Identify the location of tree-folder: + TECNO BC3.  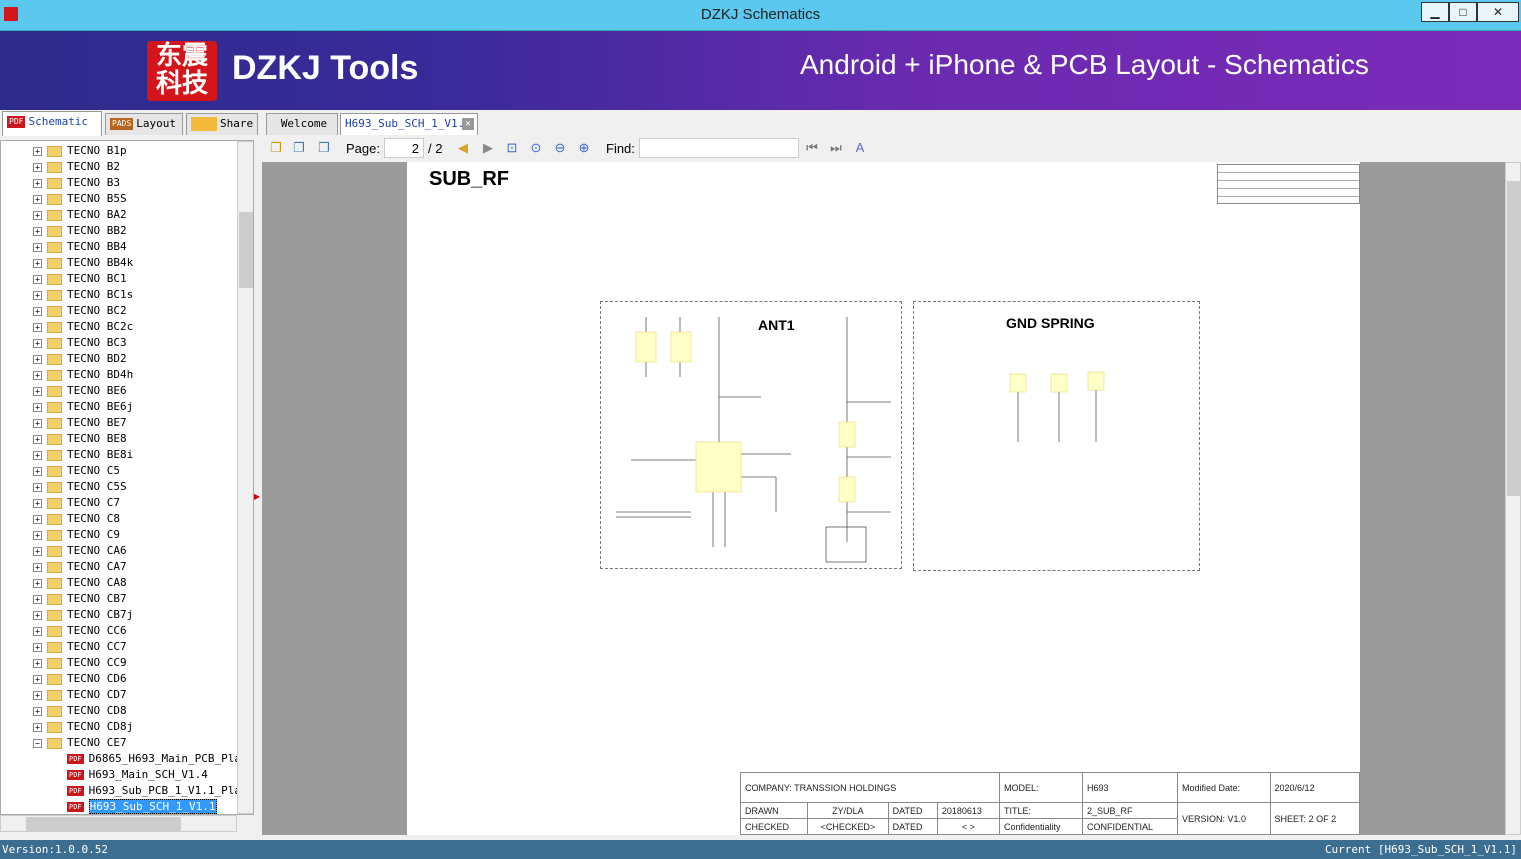
(80, 343).